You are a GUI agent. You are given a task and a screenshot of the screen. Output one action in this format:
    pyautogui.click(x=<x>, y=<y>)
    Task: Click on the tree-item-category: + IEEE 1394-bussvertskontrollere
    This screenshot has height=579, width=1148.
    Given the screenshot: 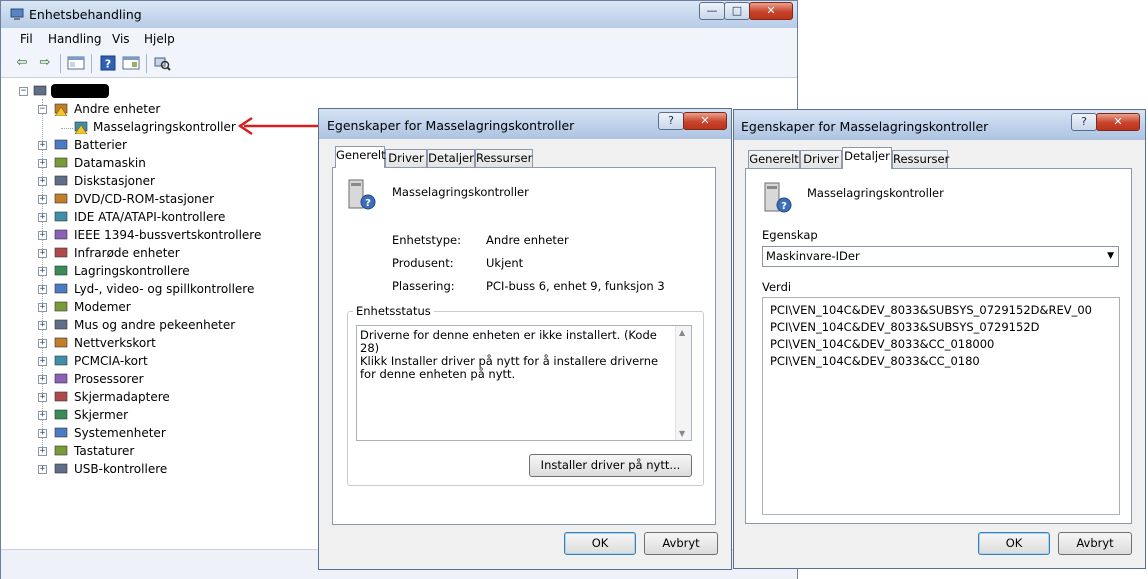 What is the action you would take?
    pyautogui.click(x=169, y=236)
    